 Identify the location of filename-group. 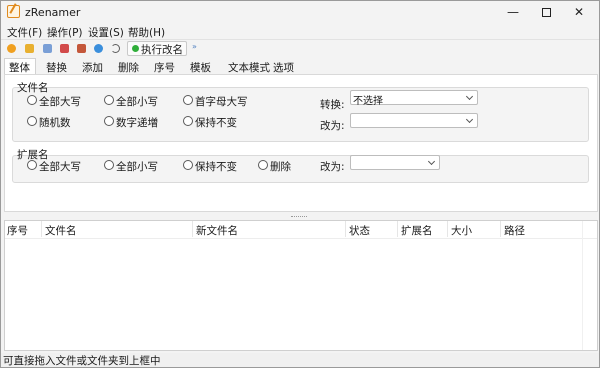
(300, 114).